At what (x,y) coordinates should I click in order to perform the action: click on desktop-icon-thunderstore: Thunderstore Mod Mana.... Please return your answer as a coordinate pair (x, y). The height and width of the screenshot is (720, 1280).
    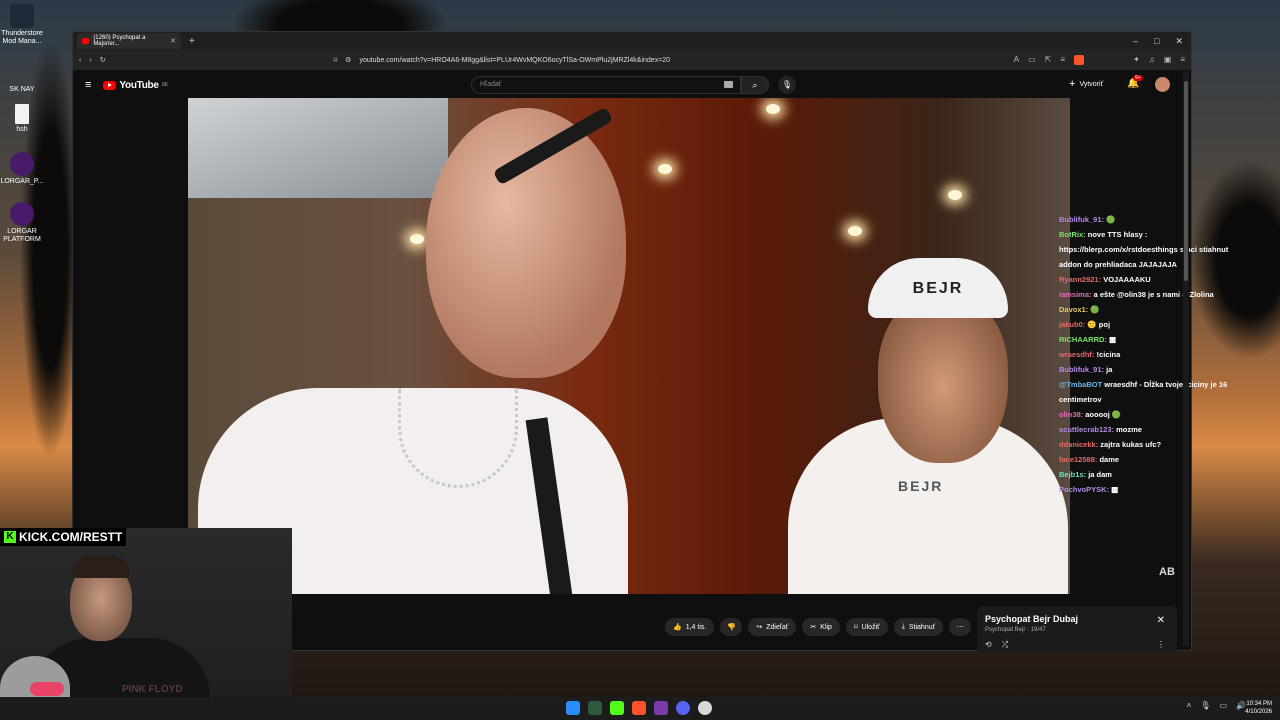
    Looking at the image, I should click on (22, 25).